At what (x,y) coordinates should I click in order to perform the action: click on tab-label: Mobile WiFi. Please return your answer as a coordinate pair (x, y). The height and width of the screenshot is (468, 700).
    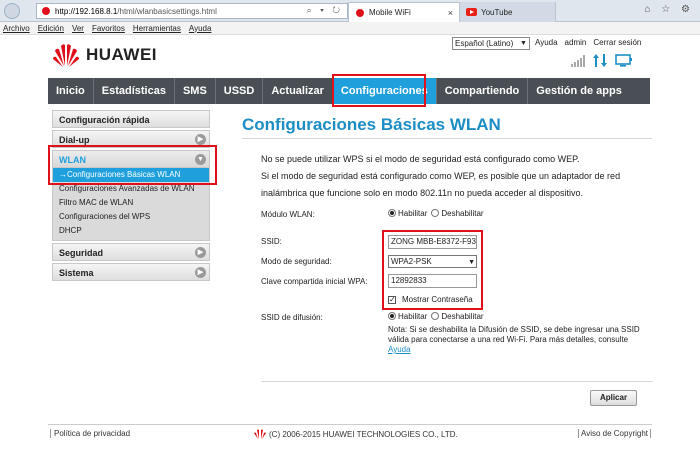
    Looking at the image, I should click on (390, 12).